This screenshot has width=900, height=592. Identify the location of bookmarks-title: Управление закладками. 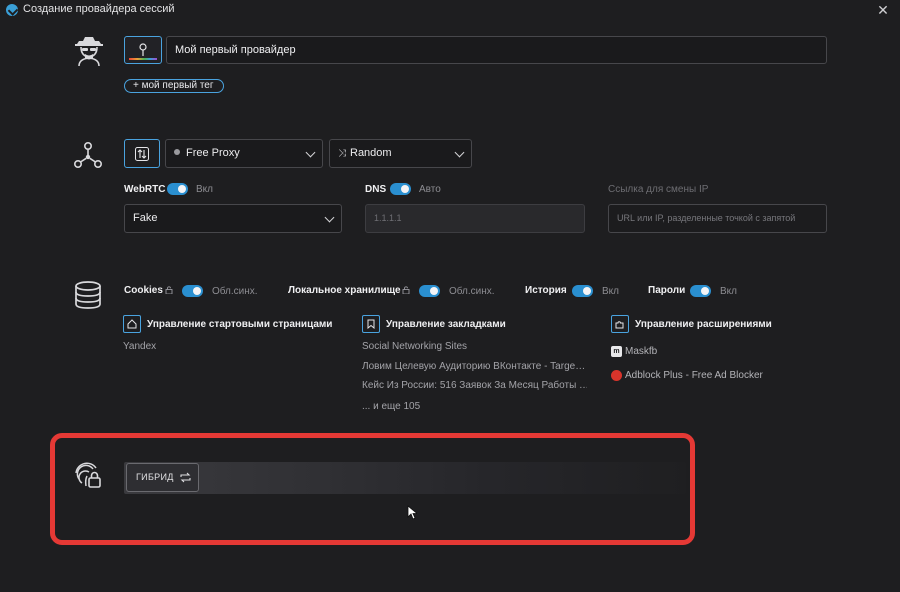
(446, 324).